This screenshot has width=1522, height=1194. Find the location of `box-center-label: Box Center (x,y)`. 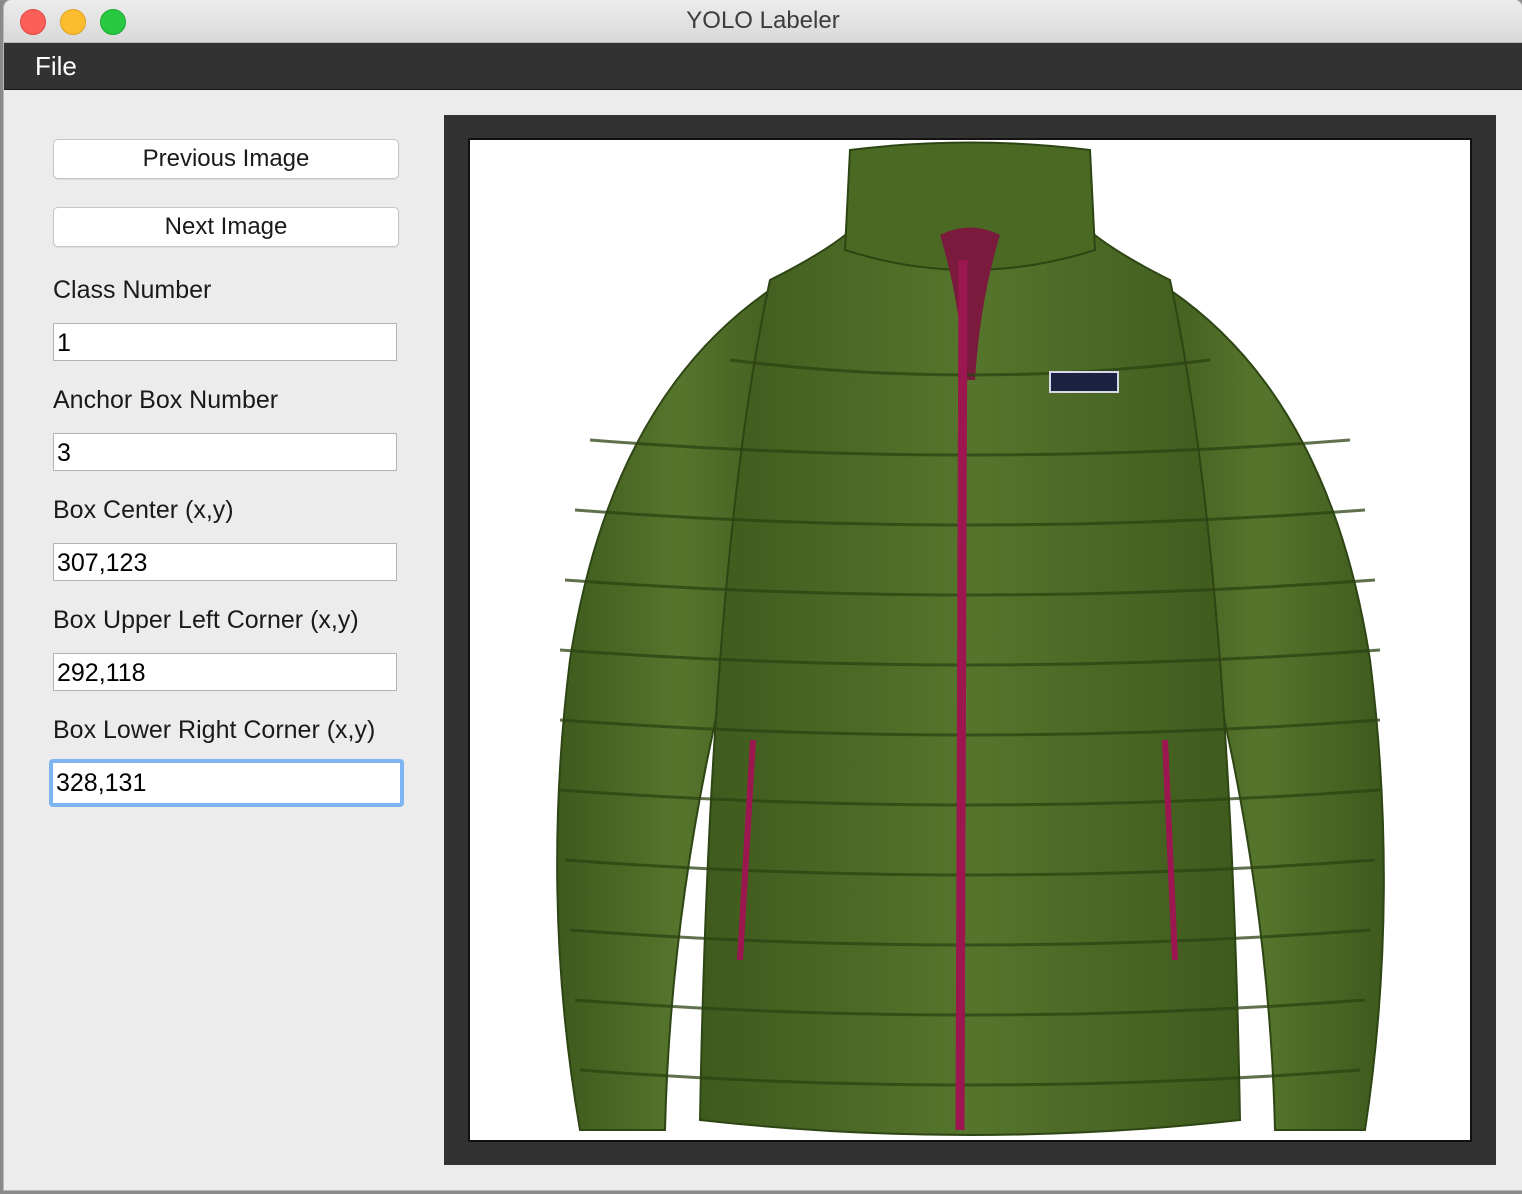

box-center-label: Box Center (x,y) is located at coordinates (143, 510).